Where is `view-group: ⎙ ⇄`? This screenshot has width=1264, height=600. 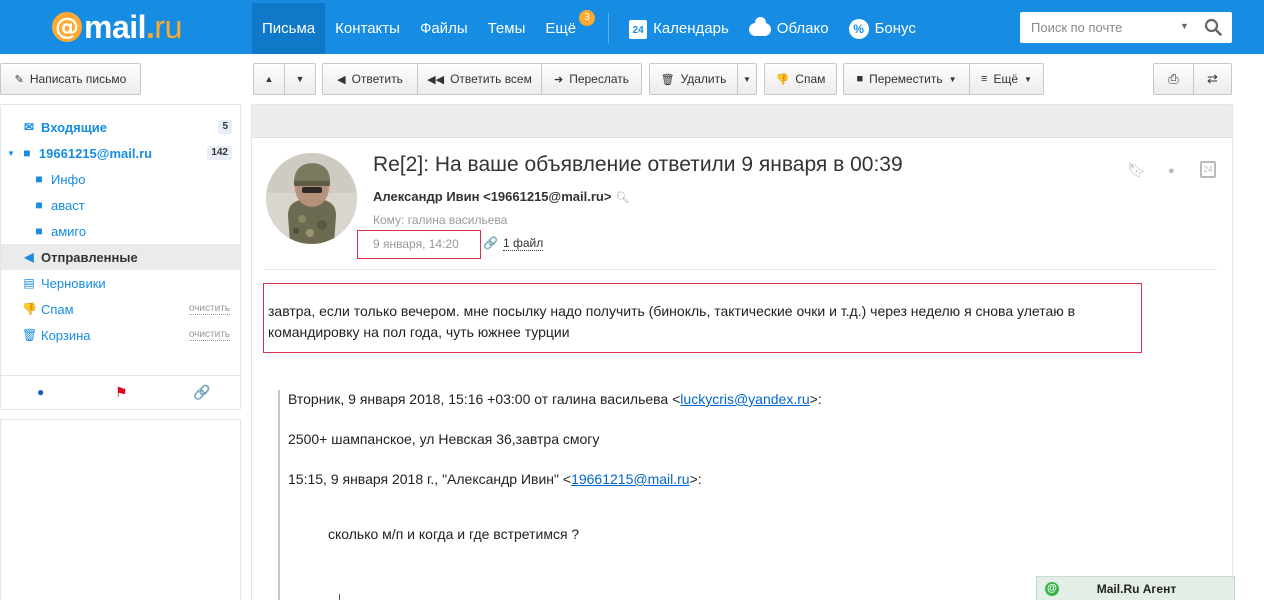
view-group: ⎙ ⇄ is located at coordinates (1192, 79).